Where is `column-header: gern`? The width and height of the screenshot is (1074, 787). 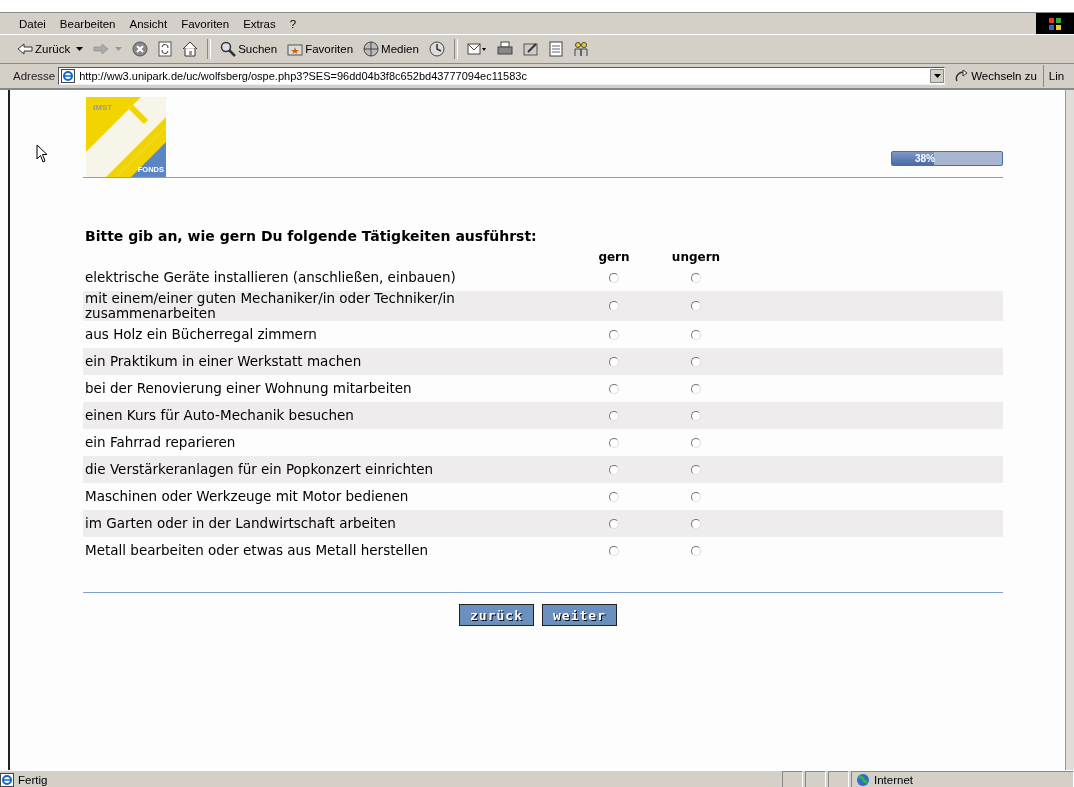
column-header: gern is located at coordinates (614, 257).